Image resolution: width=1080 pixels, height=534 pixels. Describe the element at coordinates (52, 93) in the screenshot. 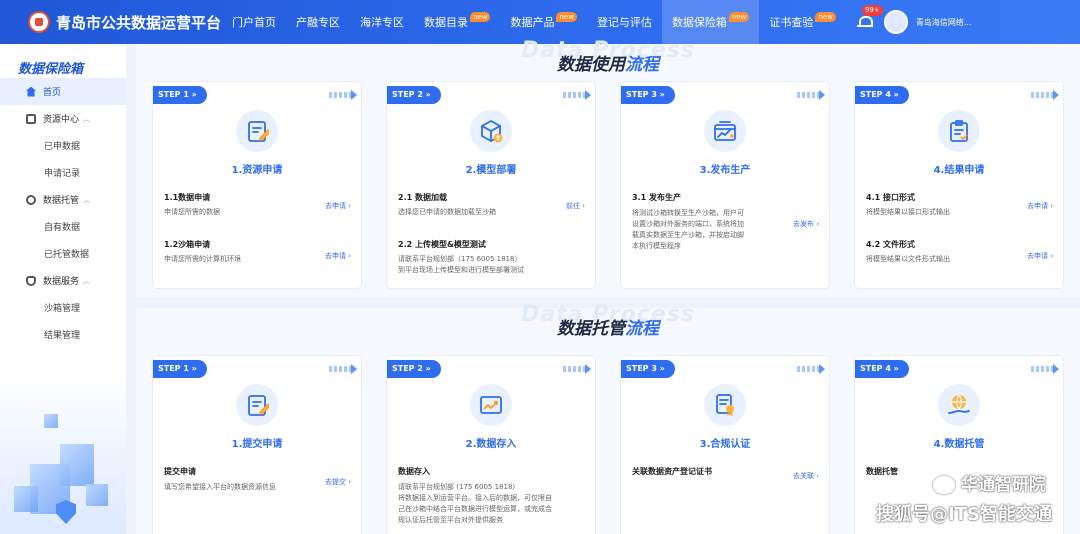

I see `sidebar-item-label: 首页` at that location.